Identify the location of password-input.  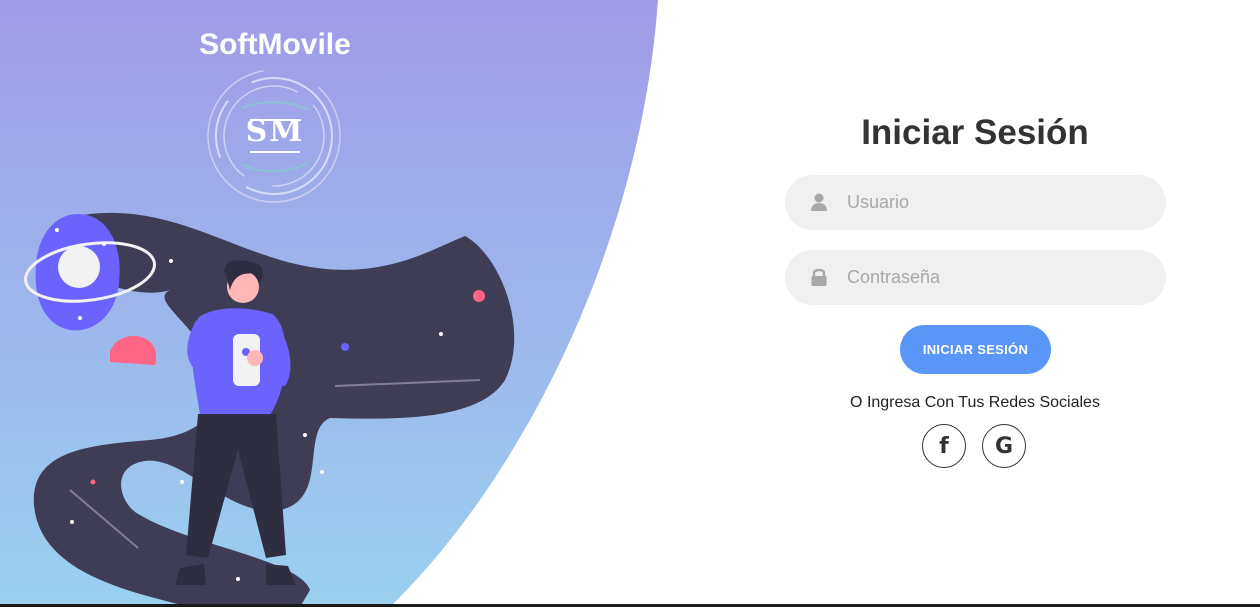
(997, 277).